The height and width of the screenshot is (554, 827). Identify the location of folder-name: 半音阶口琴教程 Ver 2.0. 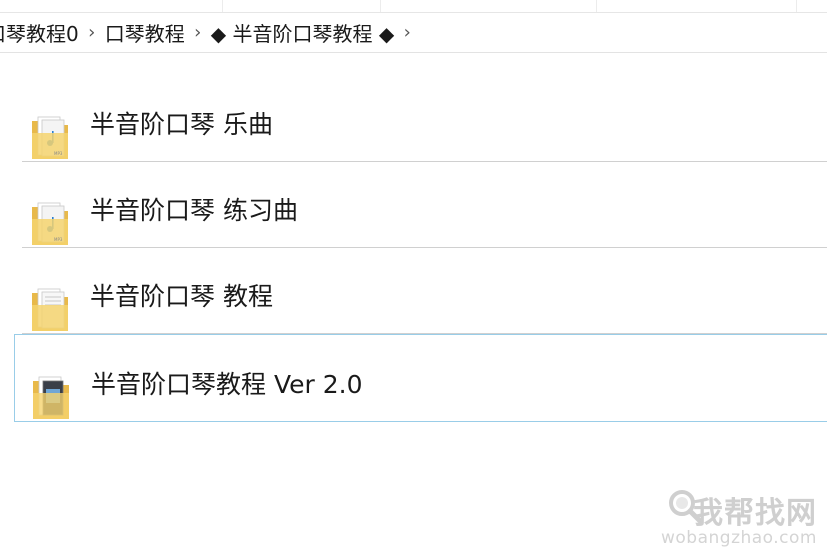
(227, 384).